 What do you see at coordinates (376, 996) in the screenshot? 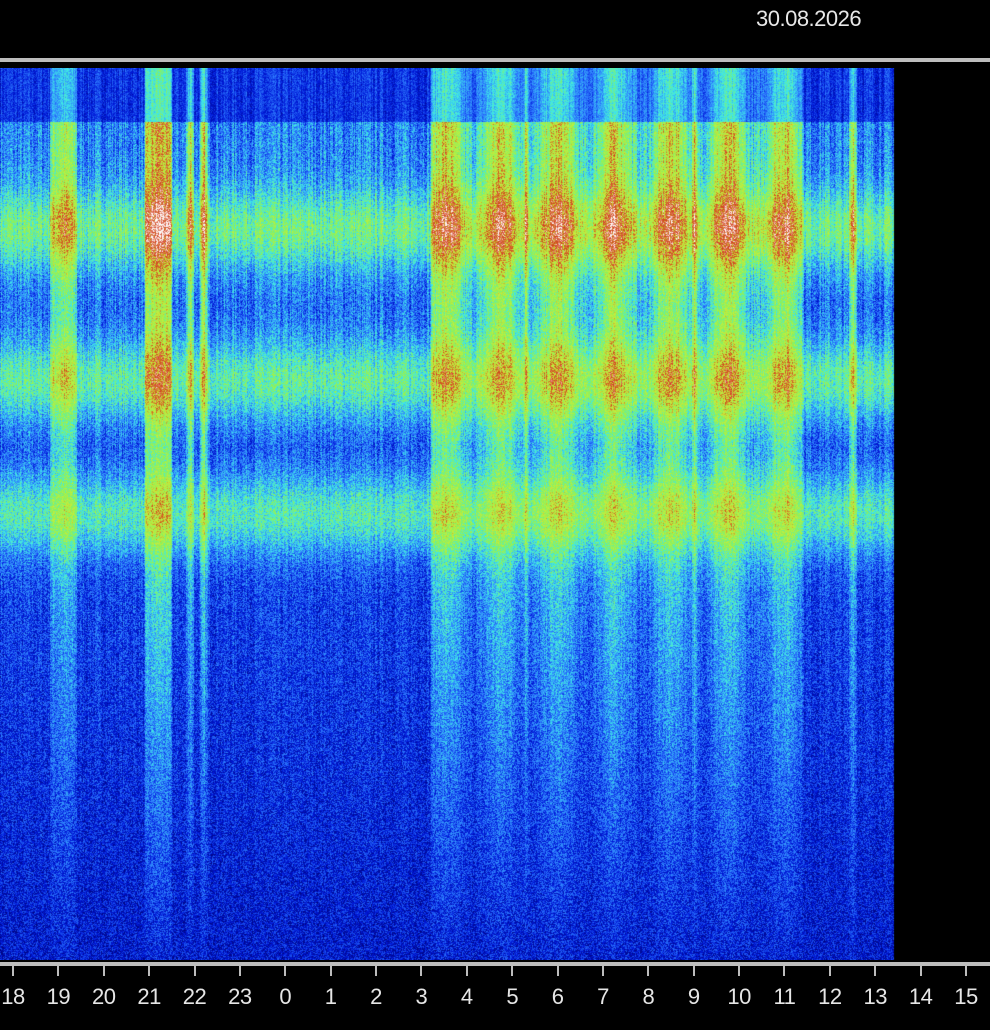
I see `axis-tick-label: 2` at bounding box center [376, 996].